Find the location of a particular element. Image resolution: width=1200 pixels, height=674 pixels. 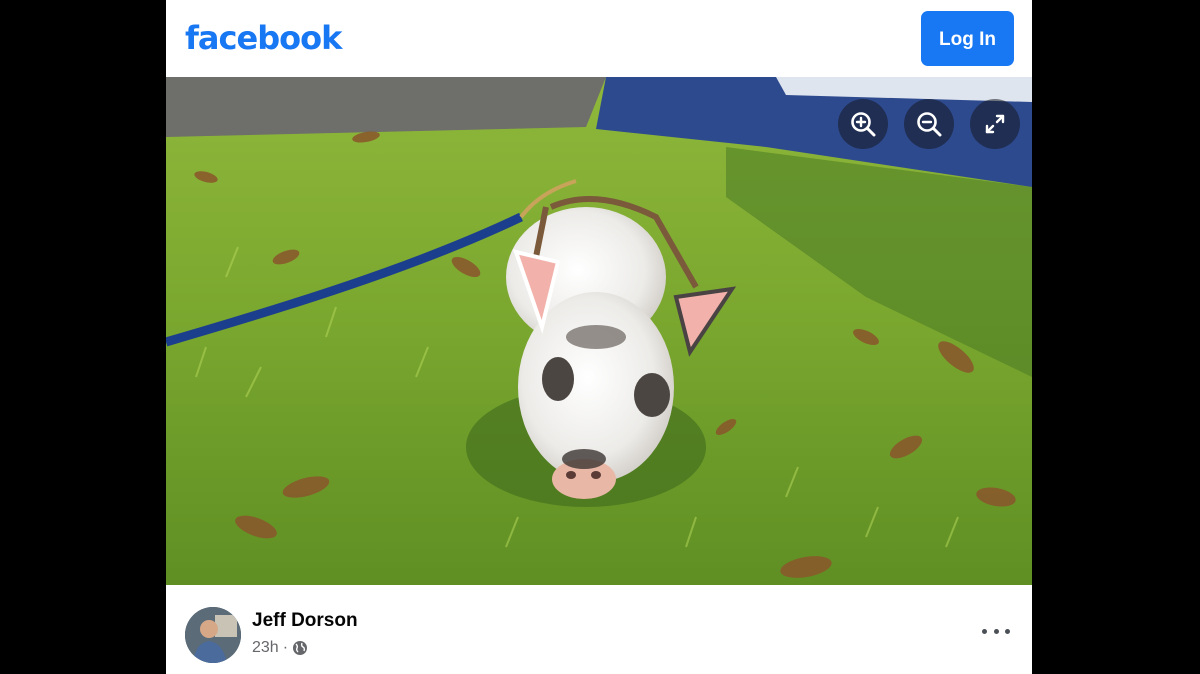

post-meta: 23h · is located at coordinates (280, 648).